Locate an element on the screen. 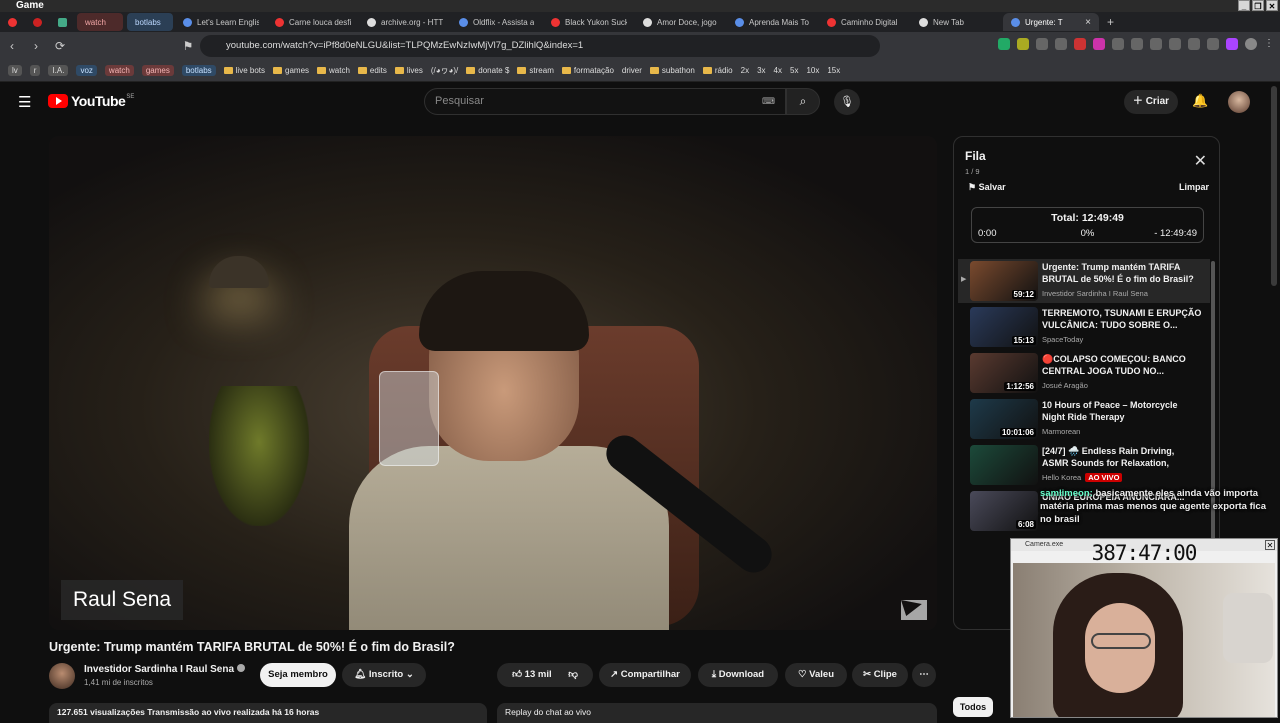 This screenshot has width=1280, height=723. browser-tab: Carne louca desfia is located at coordinates (313, 22).